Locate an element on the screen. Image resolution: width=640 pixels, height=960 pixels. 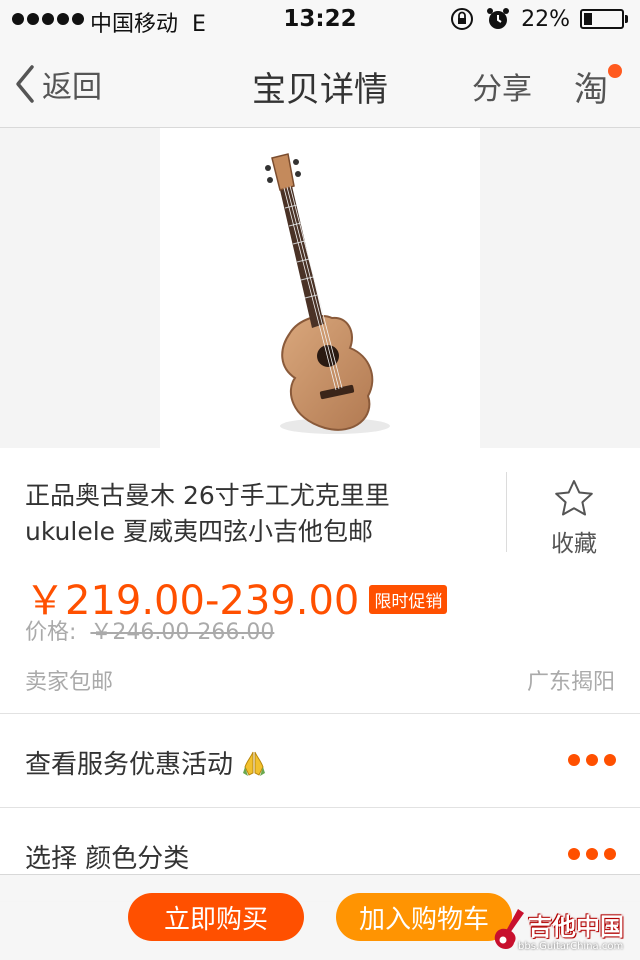
site-watermark: 吉他中国 bbs.GuitarChina.com is located at coordinates (563, 932).